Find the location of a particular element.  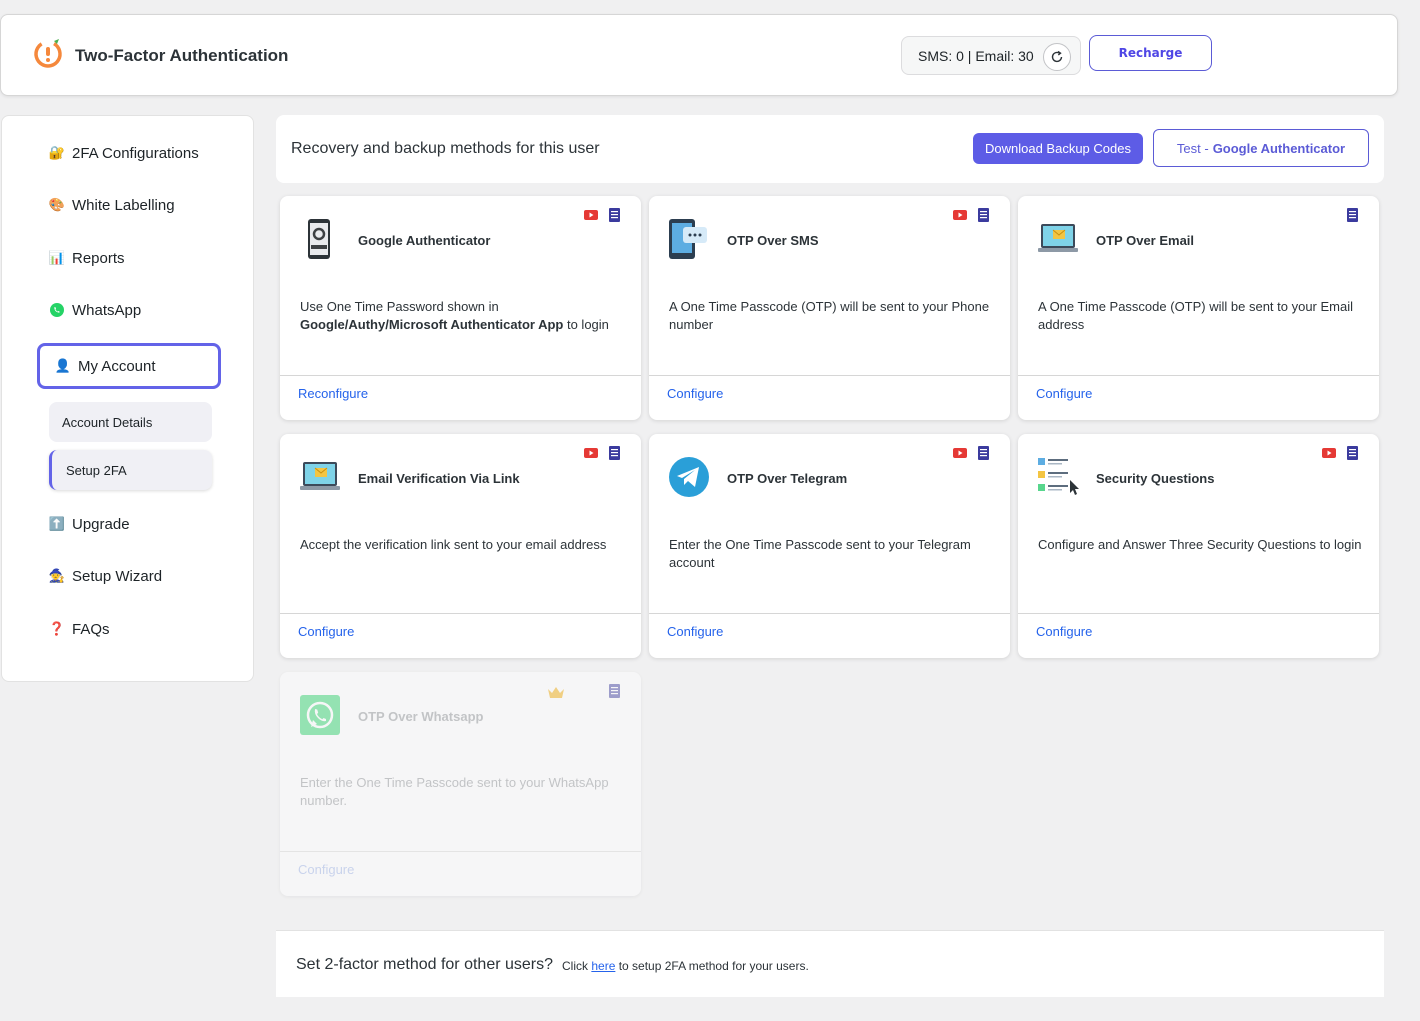

sidebar-item-2fa-configurations: 🔐 2FA Configurations is located at coordinates (123, 153).